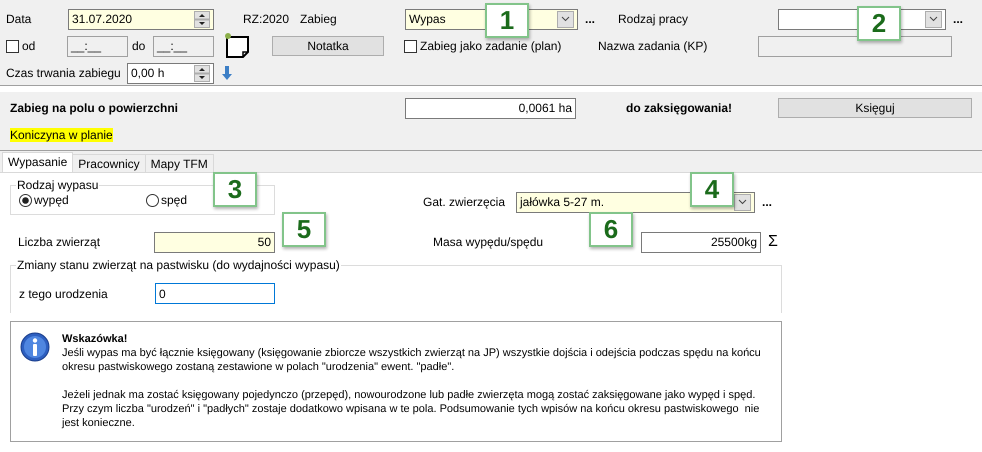 The height and width of the screenshot is (452, 982). Describe the element at coordinates (95, 108) in the screenshot. I see `area-label: Zabieg na polu o powierzchni` at that location.